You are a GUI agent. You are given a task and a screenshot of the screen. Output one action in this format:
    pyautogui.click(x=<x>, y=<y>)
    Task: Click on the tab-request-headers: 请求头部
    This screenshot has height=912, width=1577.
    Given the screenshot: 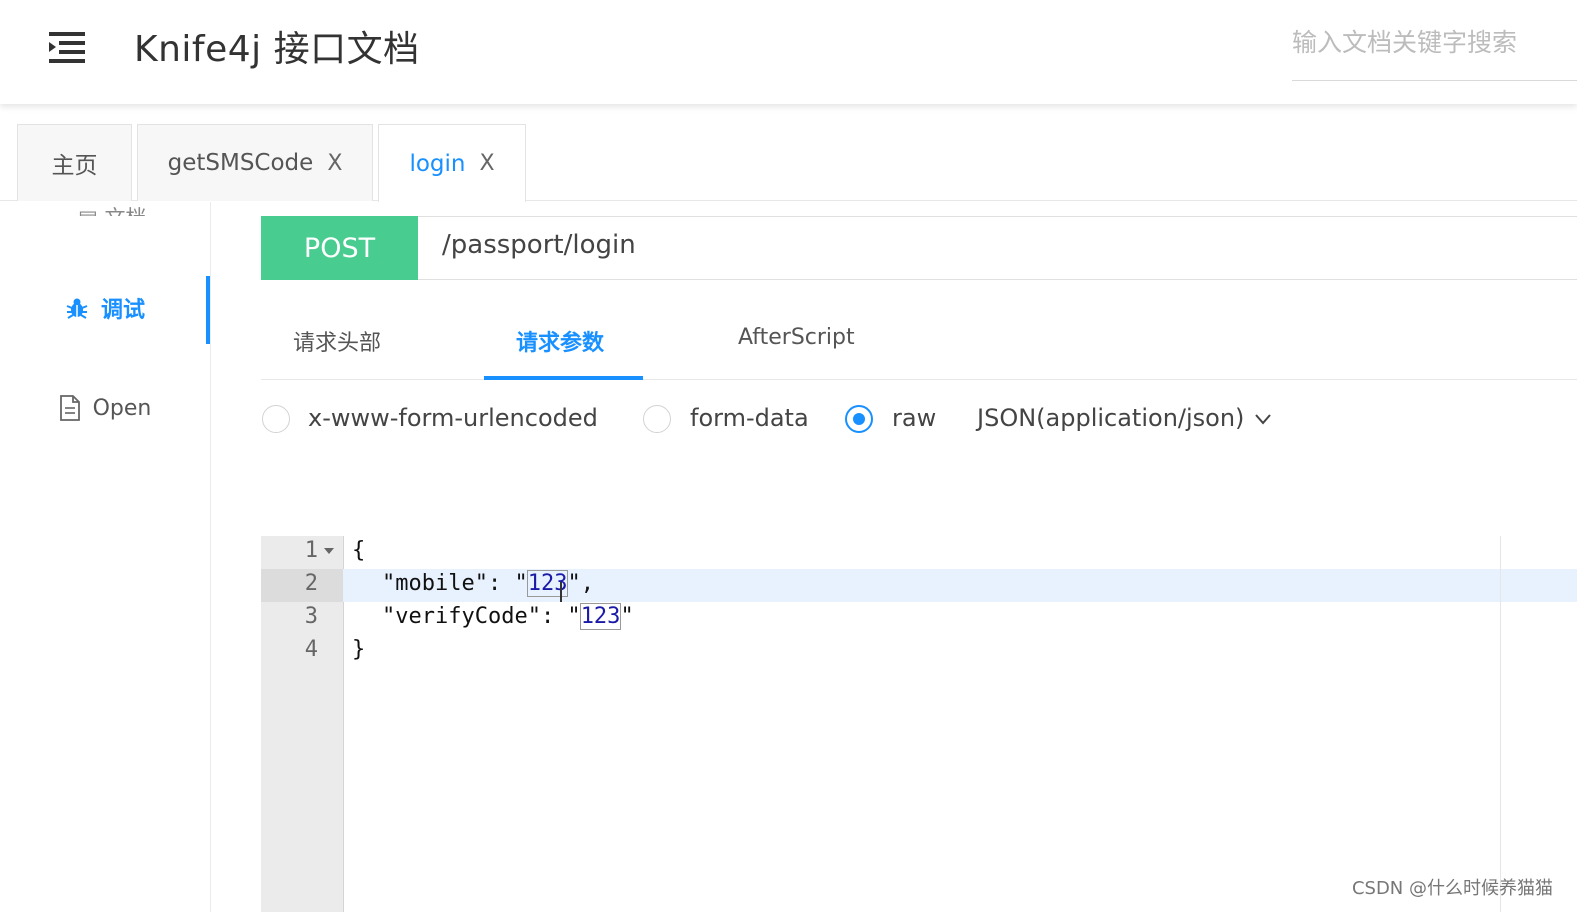 What is the action you would take?
    pyautogui.click(x=337, y=341)
    